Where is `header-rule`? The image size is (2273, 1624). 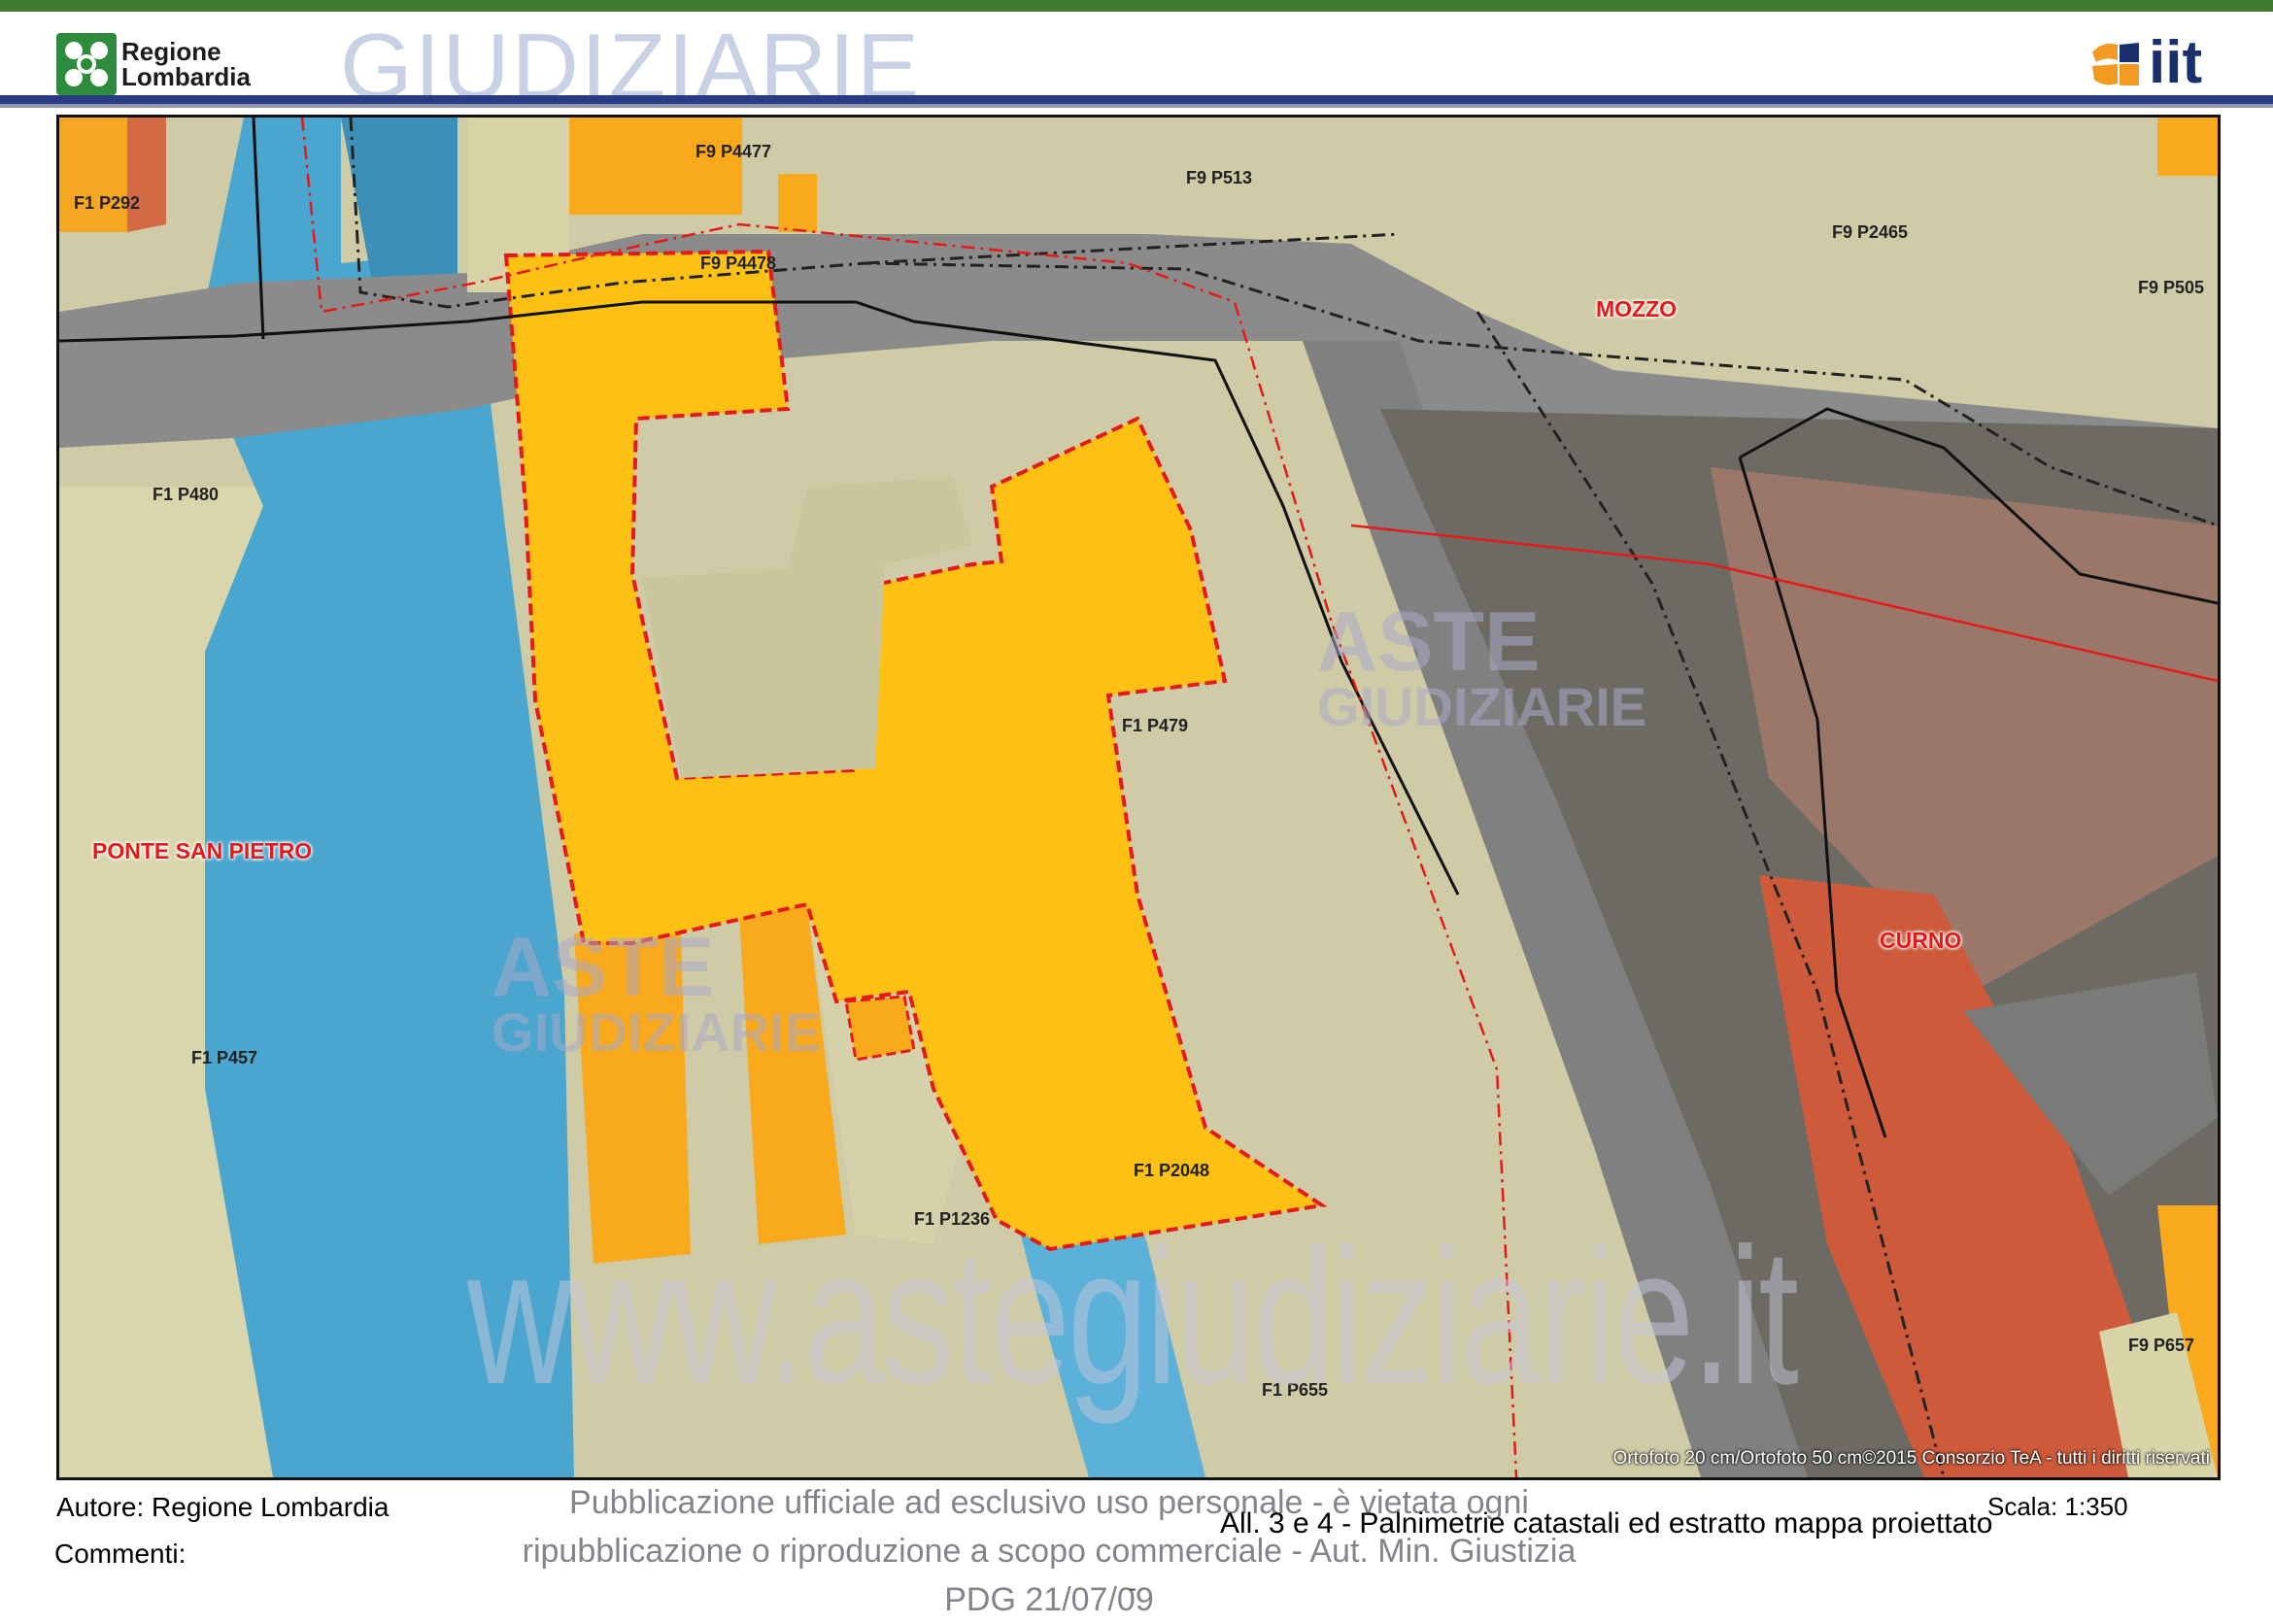 header-rule is located at coordinates (1136, 99).